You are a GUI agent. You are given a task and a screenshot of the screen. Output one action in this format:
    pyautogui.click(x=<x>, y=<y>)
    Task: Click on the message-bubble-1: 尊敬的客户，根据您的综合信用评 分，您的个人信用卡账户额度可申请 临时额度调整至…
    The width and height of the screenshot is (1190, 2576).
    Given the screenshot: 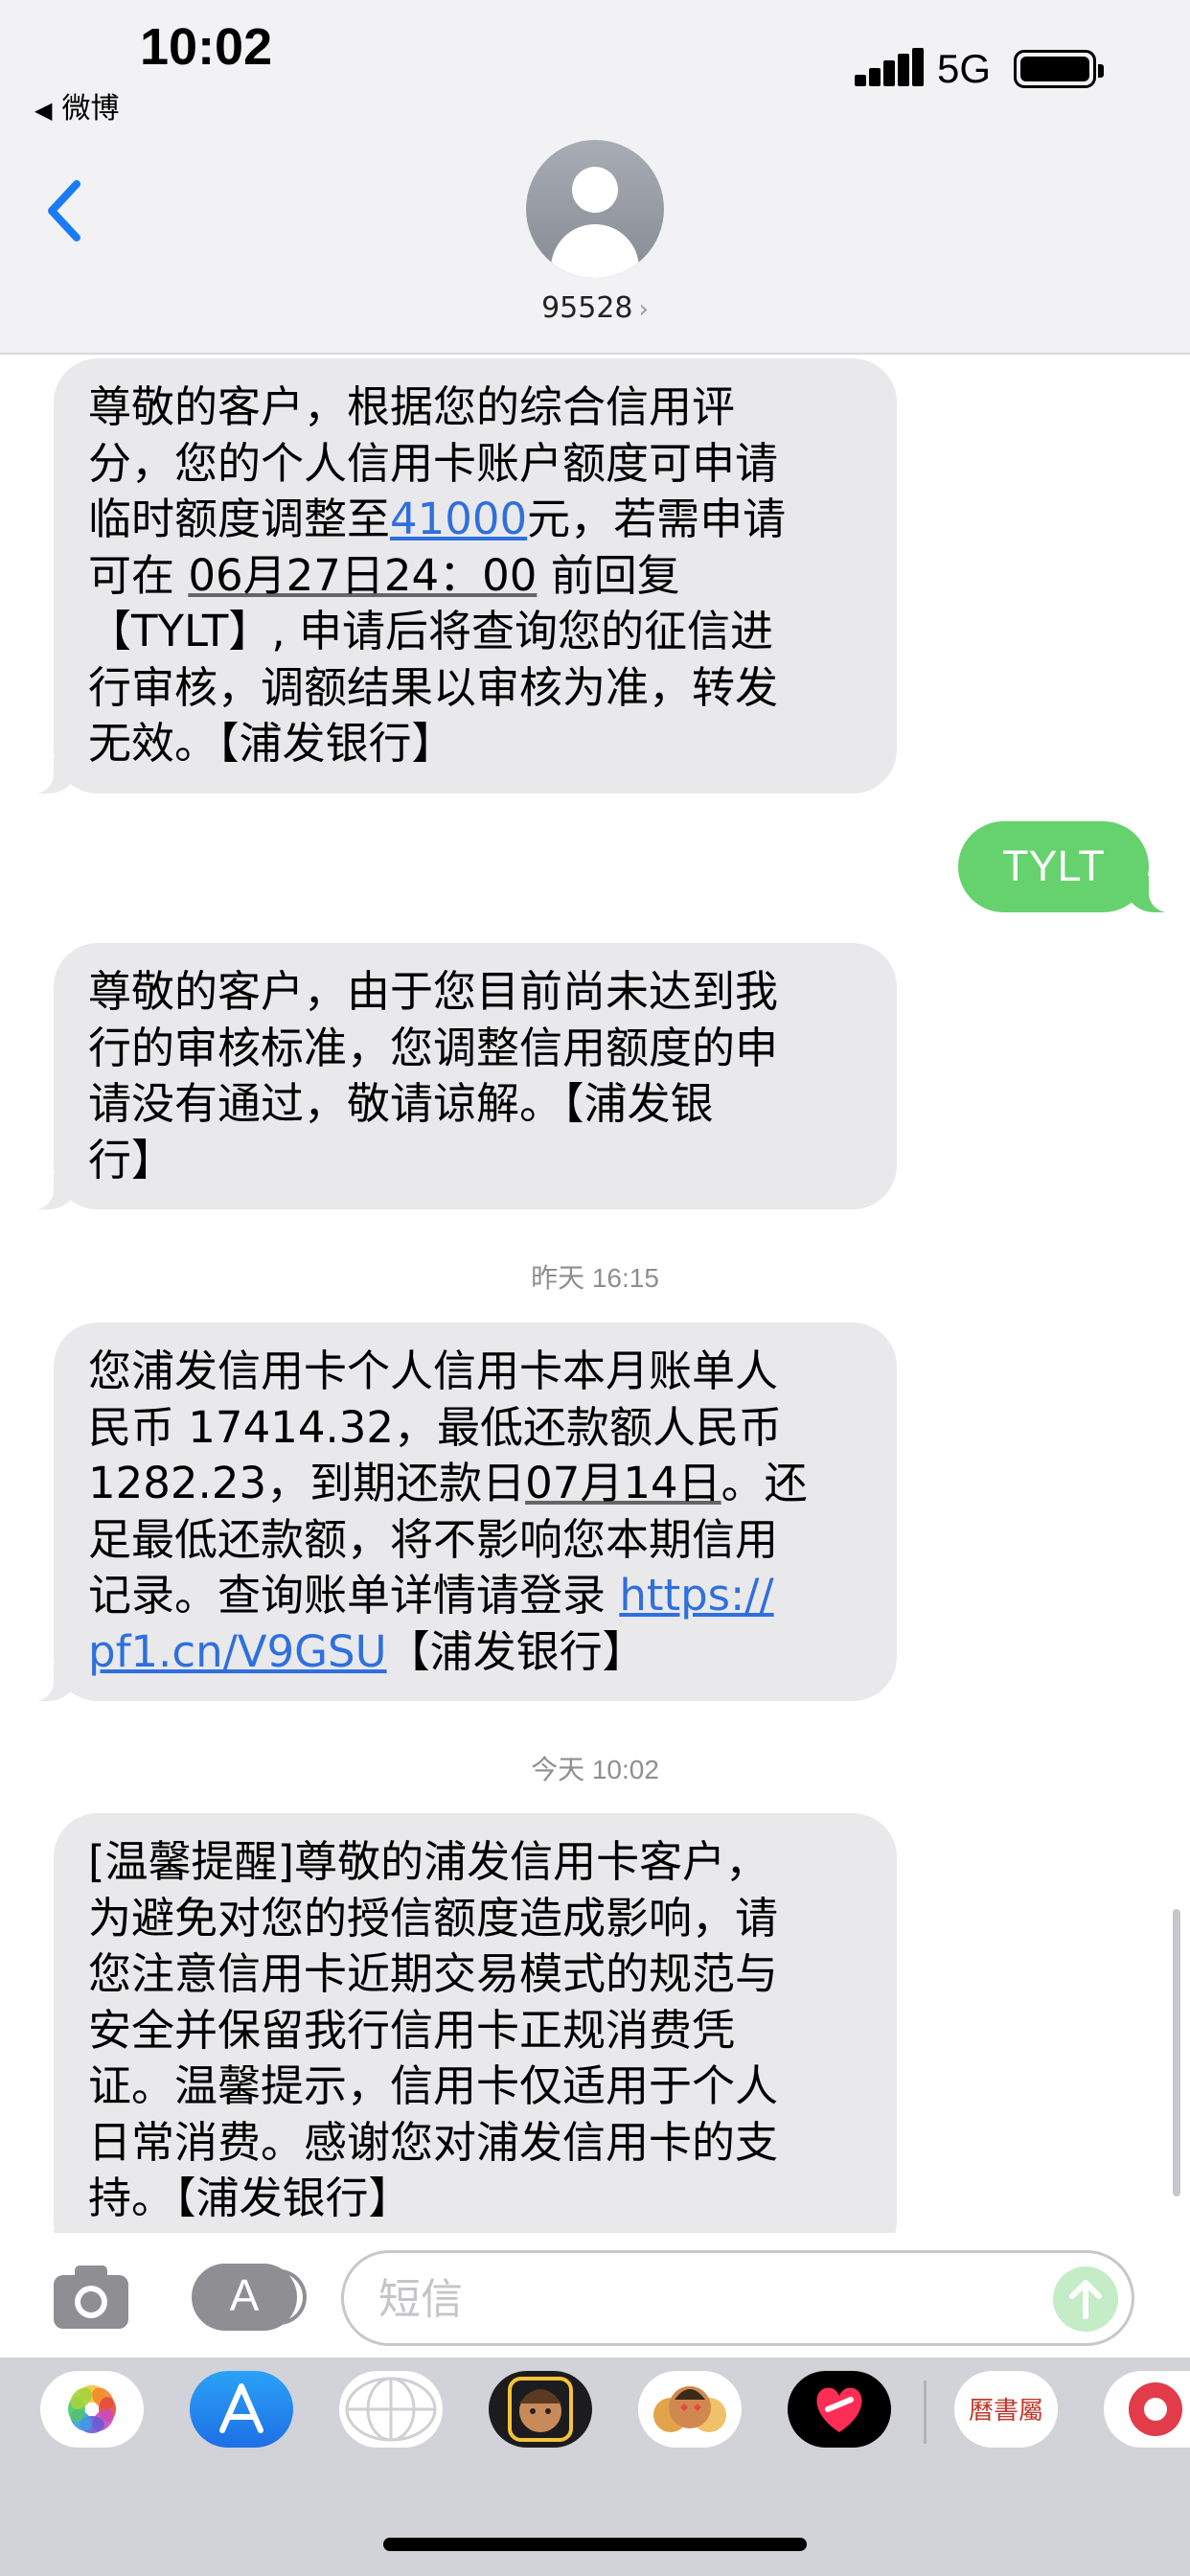 What is the action you would take?
    pyautogui.click(x=461, y=576)
    